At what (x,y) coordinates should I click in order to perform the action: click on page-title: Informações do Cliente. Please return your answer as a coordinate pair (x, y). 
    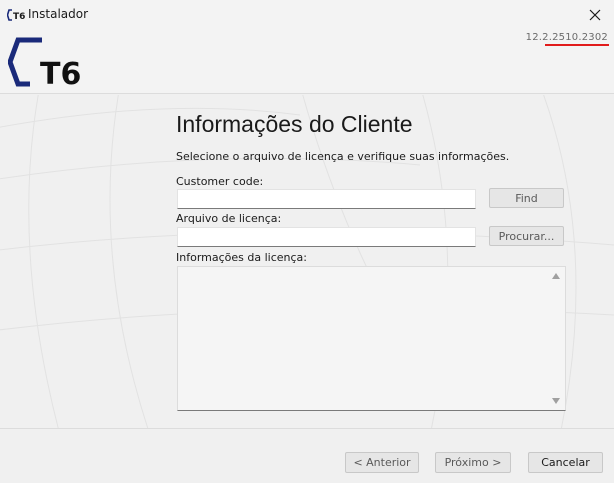
    Looking at the image, I should click on (294, 124).